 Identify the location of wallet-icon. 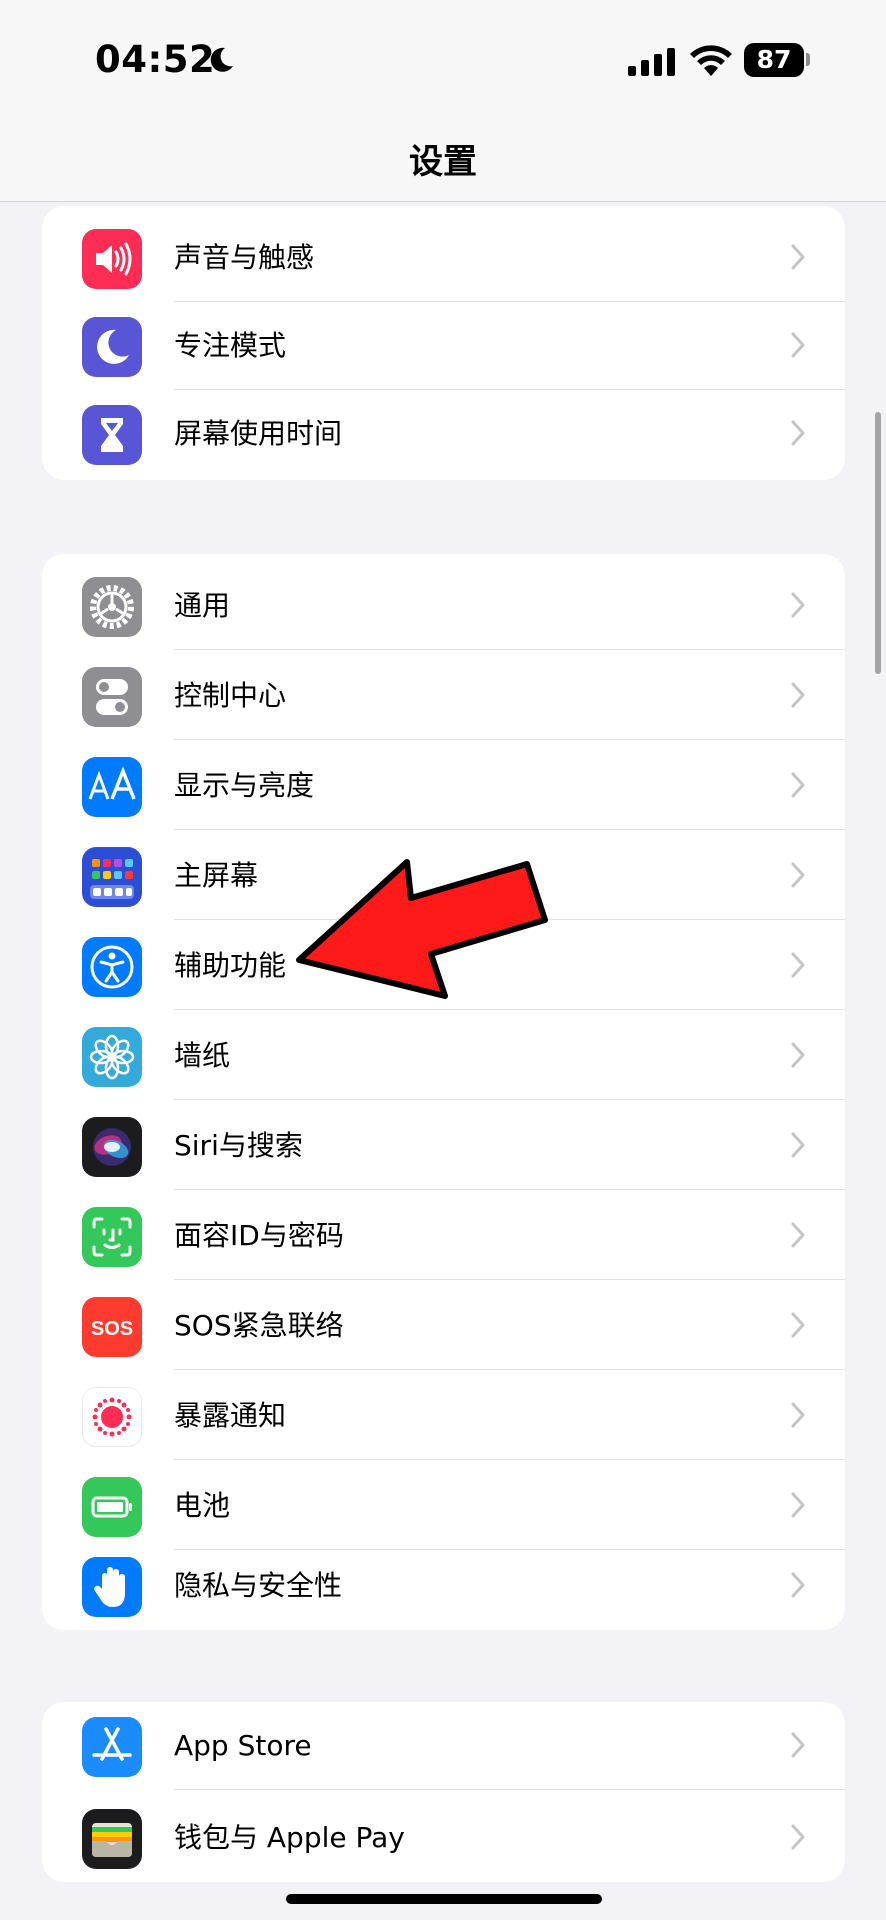
(112, 1839).